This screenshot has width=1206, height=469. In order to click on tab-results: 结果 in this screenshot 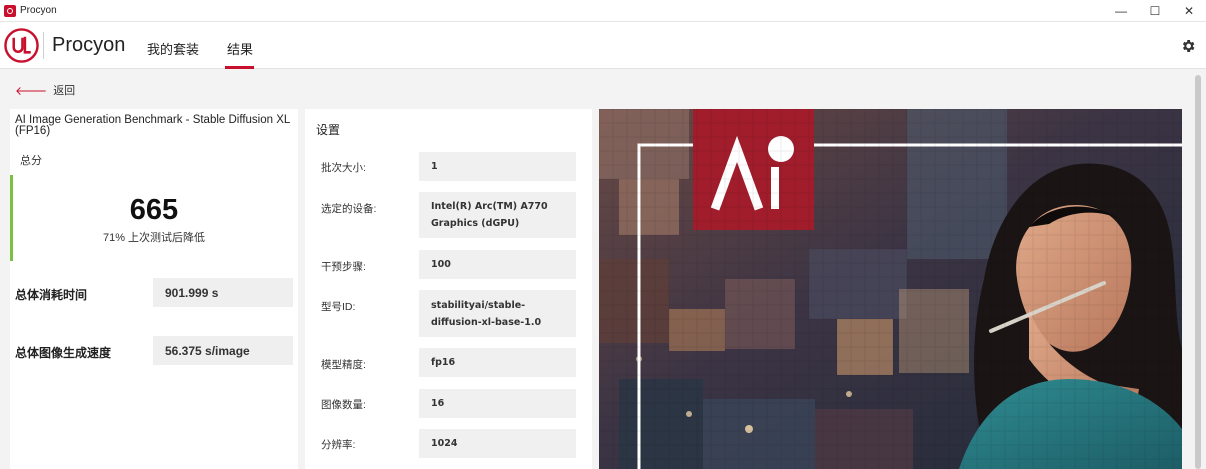, I will do `click(240, 48)`.